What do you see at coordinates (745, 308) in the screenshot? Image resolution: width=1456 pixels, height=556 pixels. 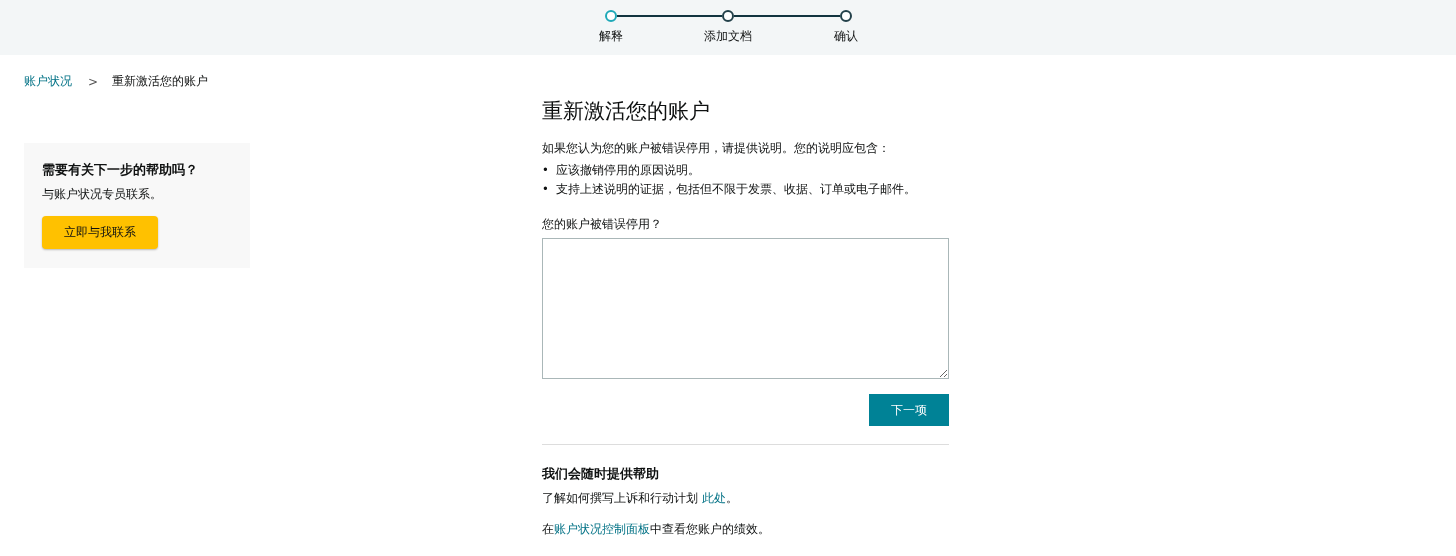 I see `explanation-field` at bounding box center [745, 308].